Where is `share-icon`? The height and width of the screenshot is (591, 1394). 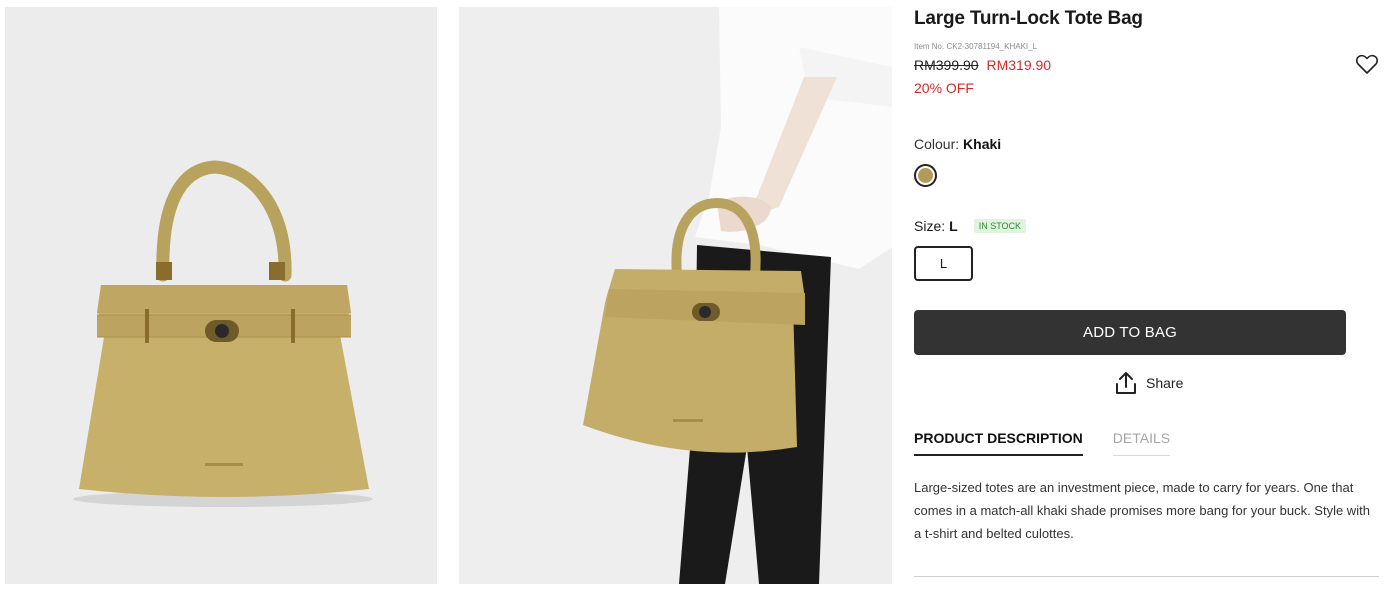 share-icon is located at coordinates (1126, 383).